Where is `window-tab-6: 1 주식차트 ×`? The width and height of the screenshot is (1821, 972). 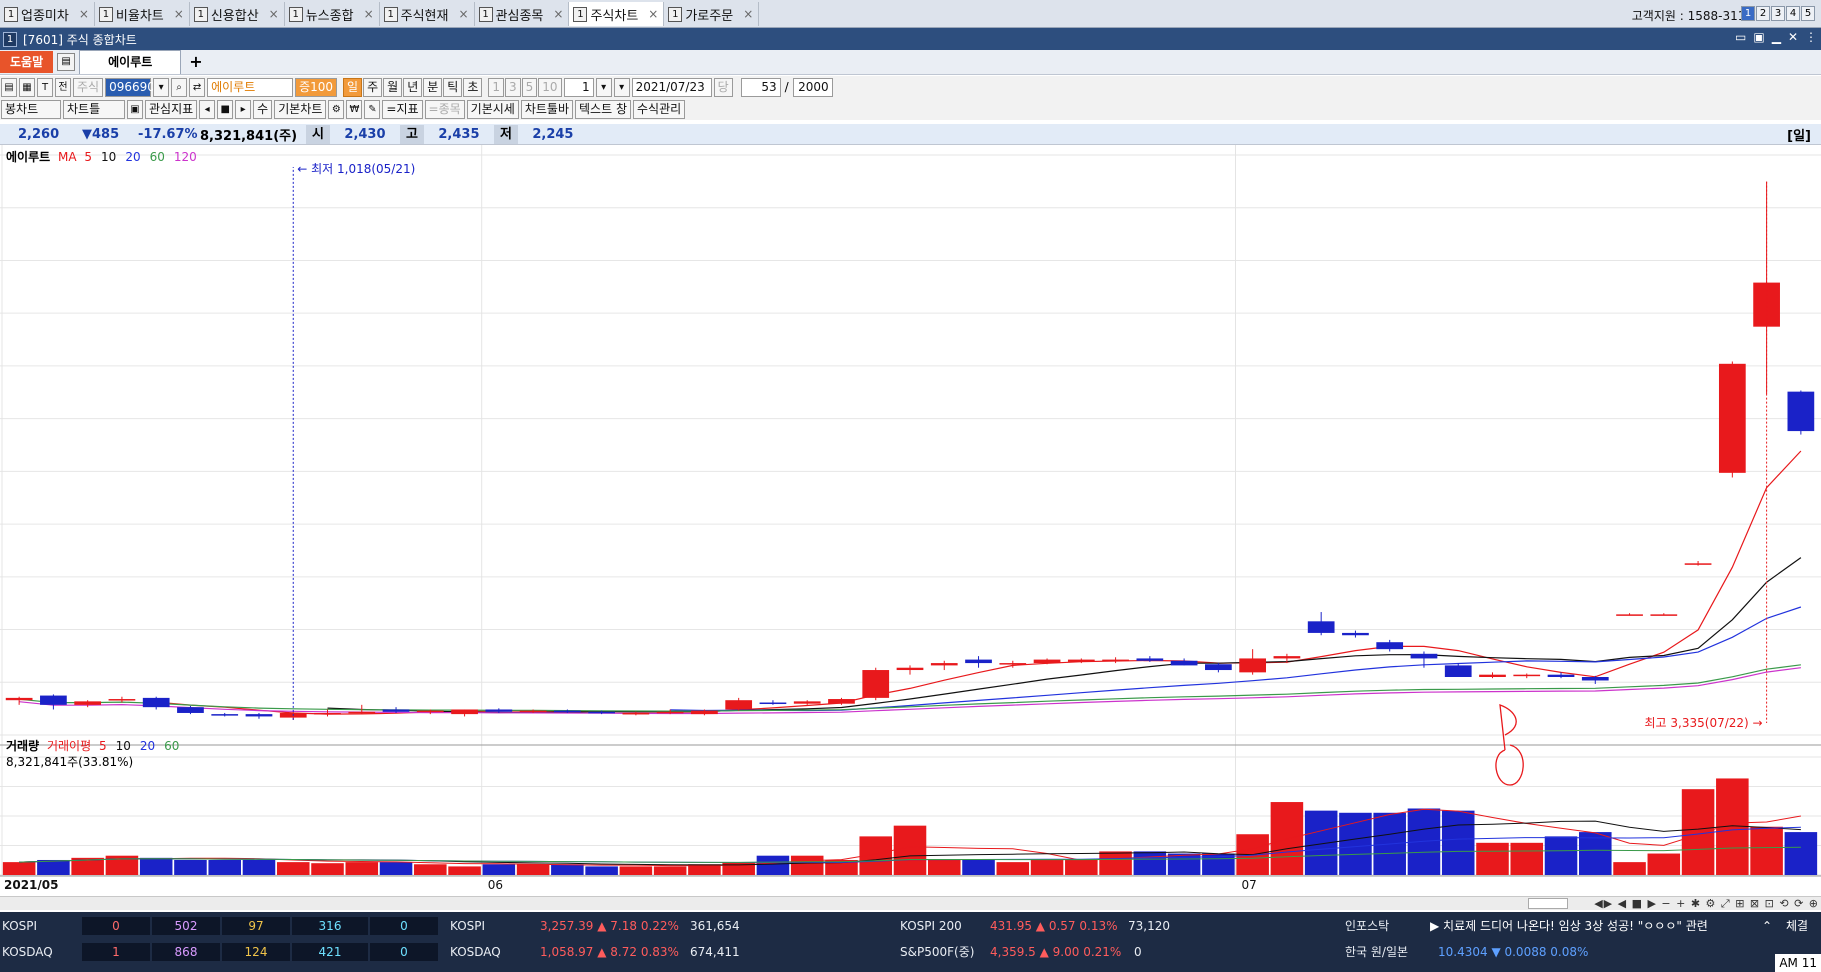
window-tab-6: 1 주식차트 × is located at coordinates (617, 14).